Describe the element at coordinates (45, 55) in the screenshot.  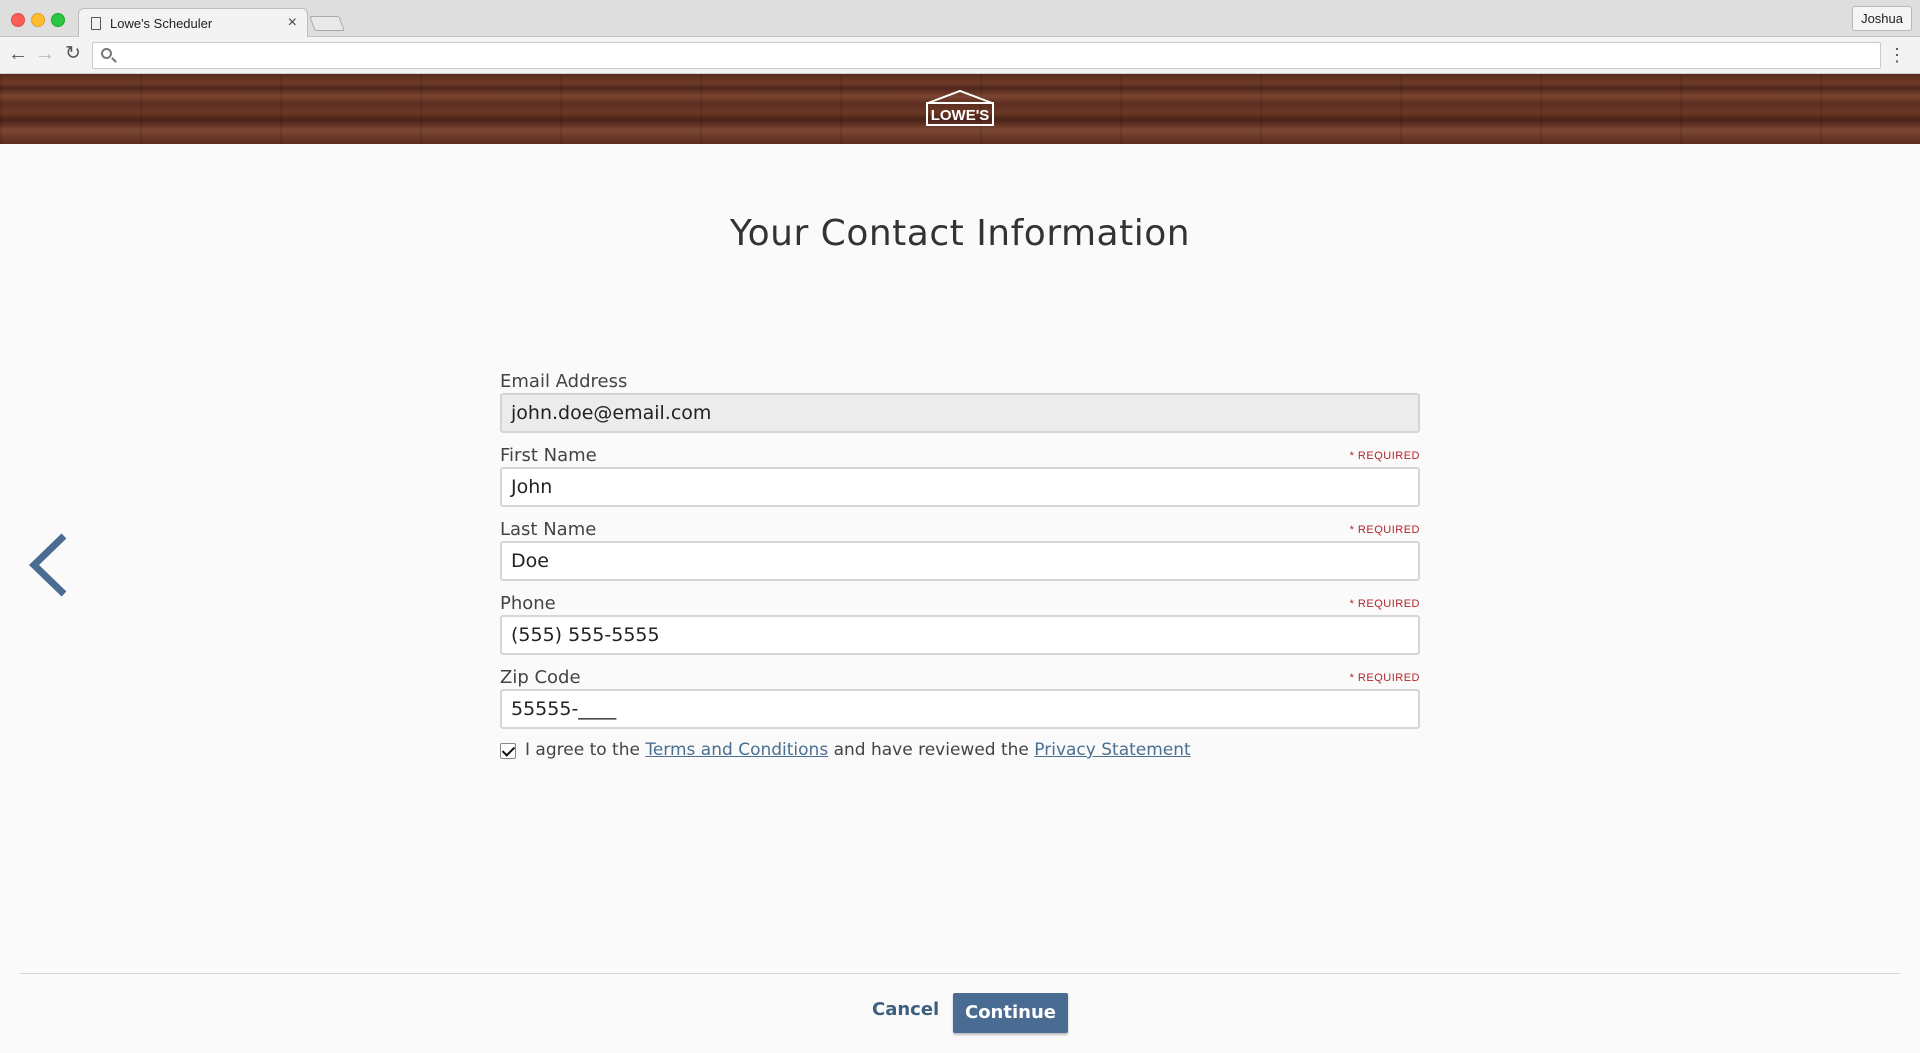
I see `forward-arrow-icon: →` at that location.